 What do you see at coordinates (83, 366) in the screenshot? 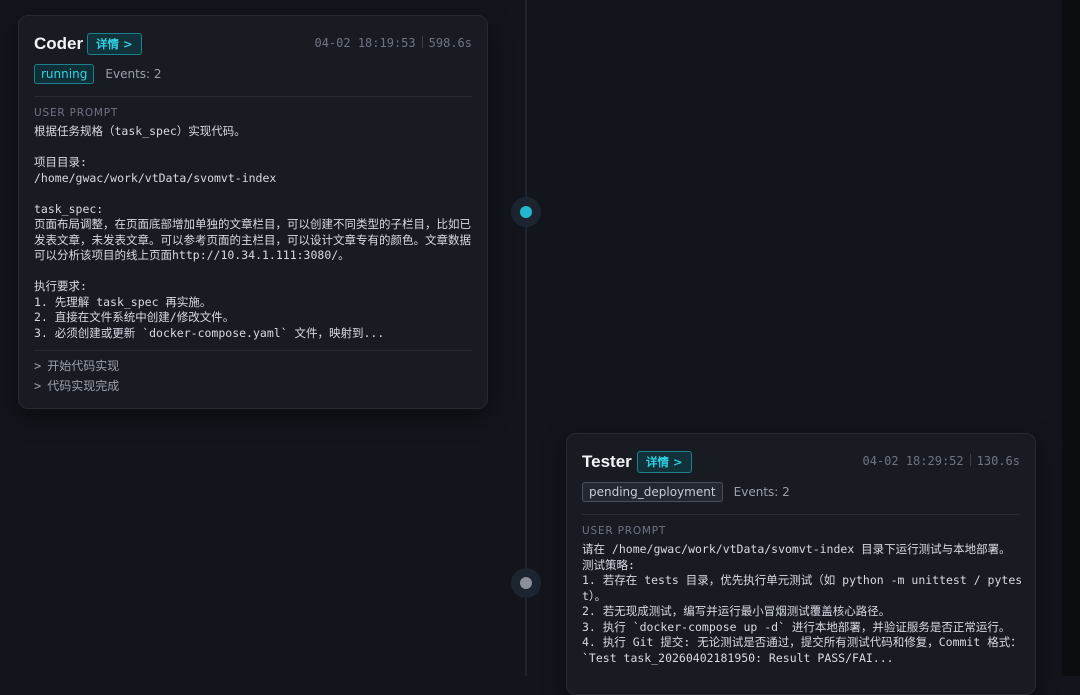
I see `event-label: 开始代码实现` at bounding box center [83, 366].